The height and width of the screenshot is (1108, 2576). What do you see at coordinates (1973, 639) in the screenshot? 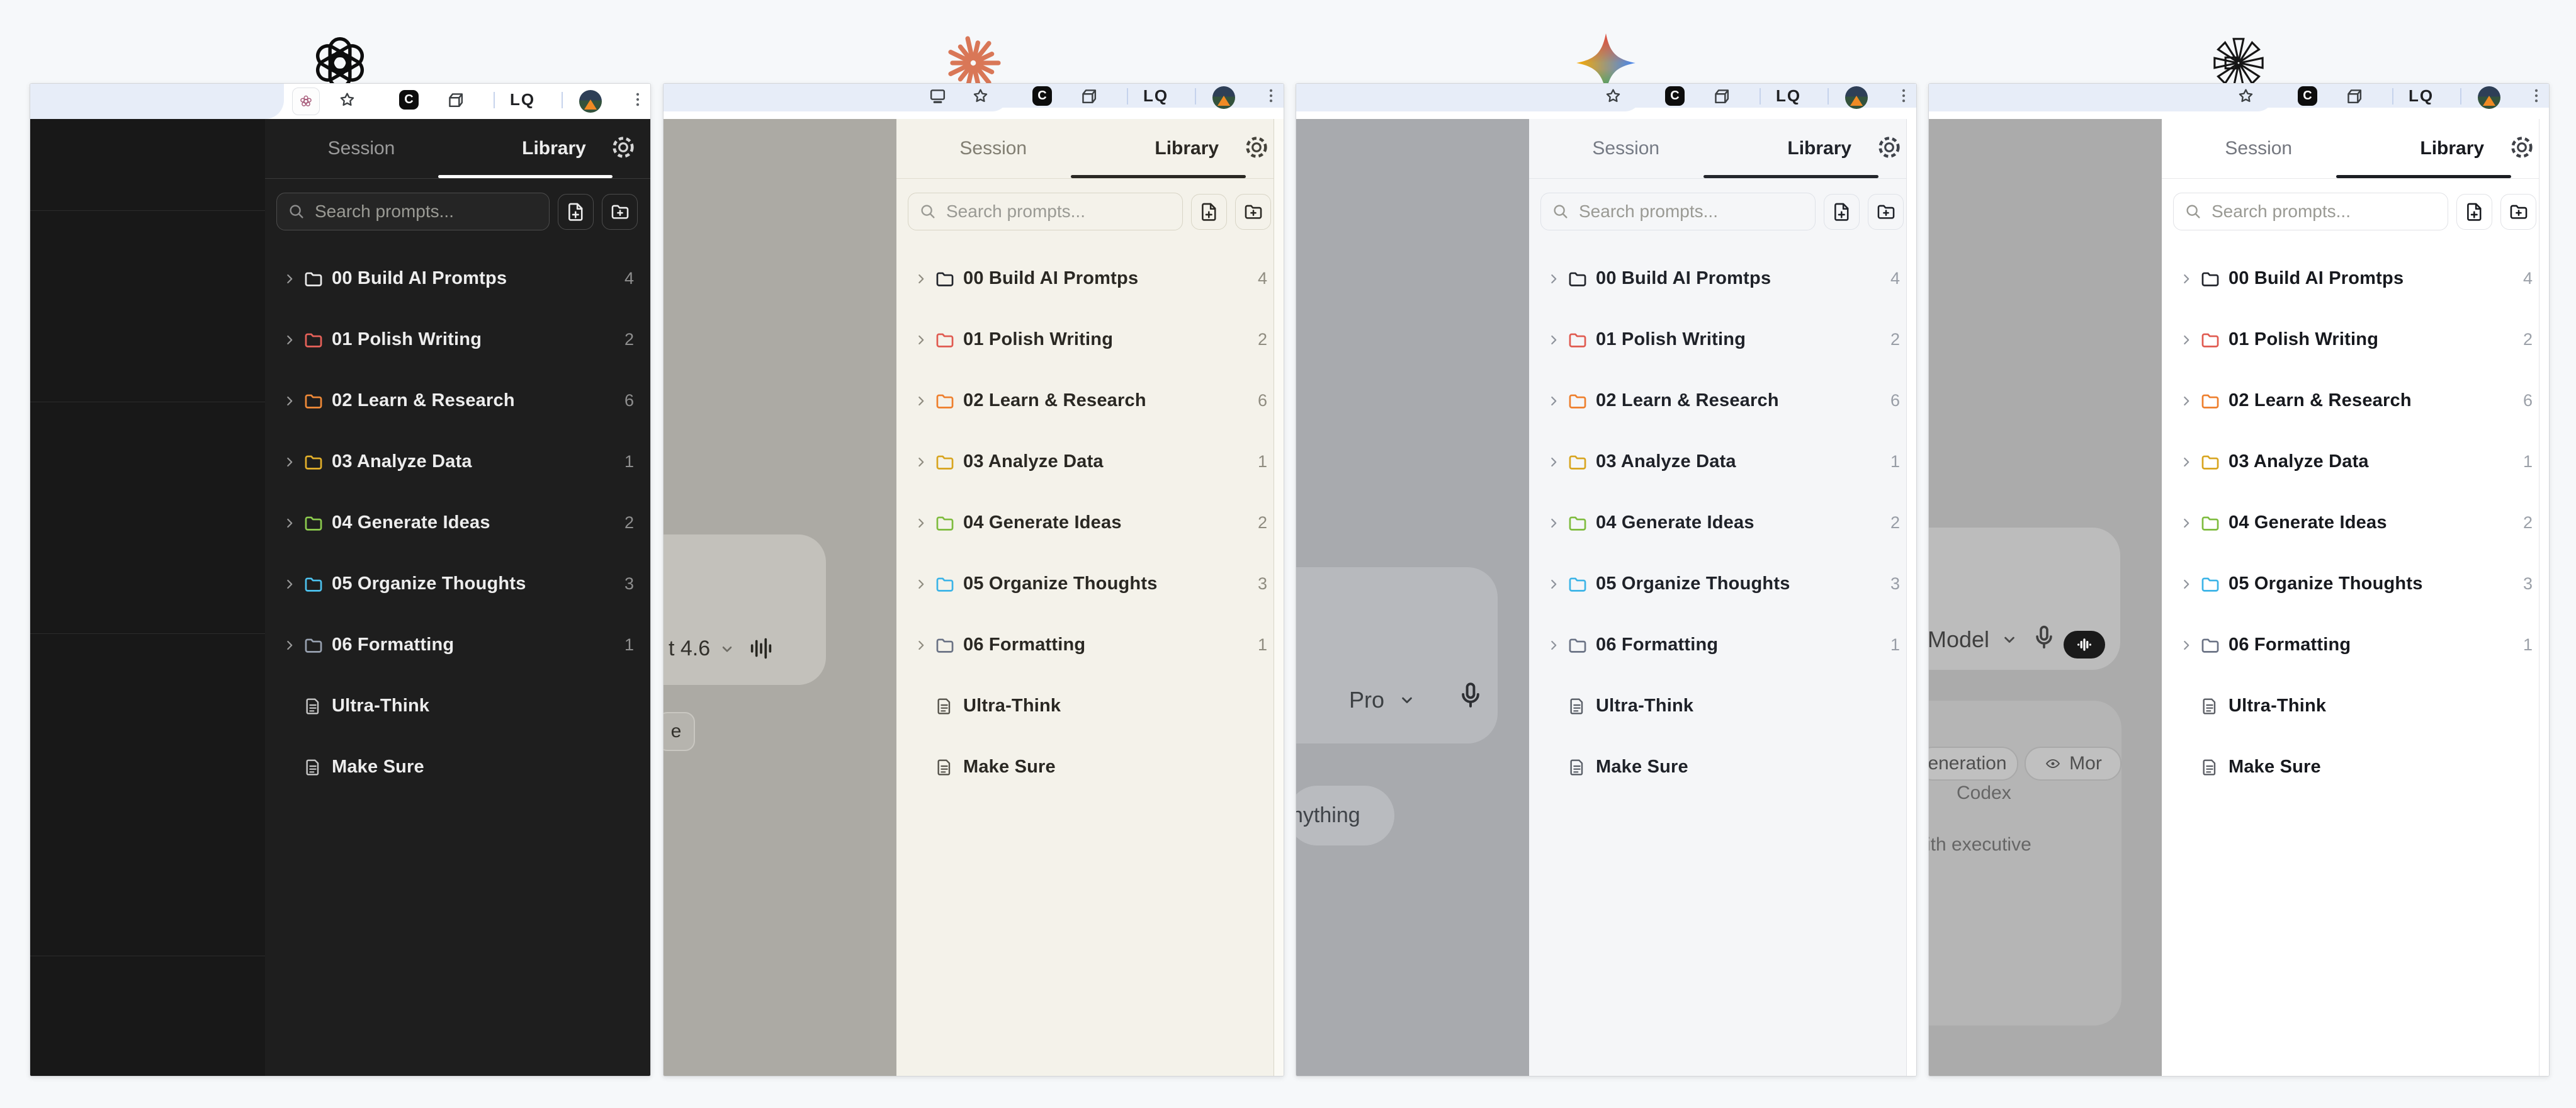
I see `model-selector: Model` at bounding box center [1973, 639].